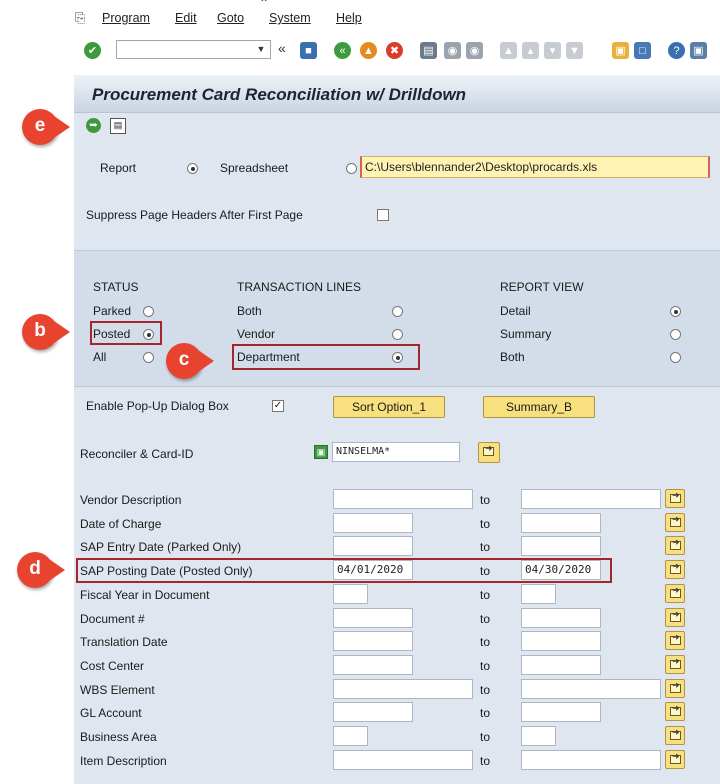 Image resolution: width=720 pixels, height=784 pixels. Describe the element at coordinates (80, 18) in the screenshot. I see `program-menu-icon: ⎘` at that location.